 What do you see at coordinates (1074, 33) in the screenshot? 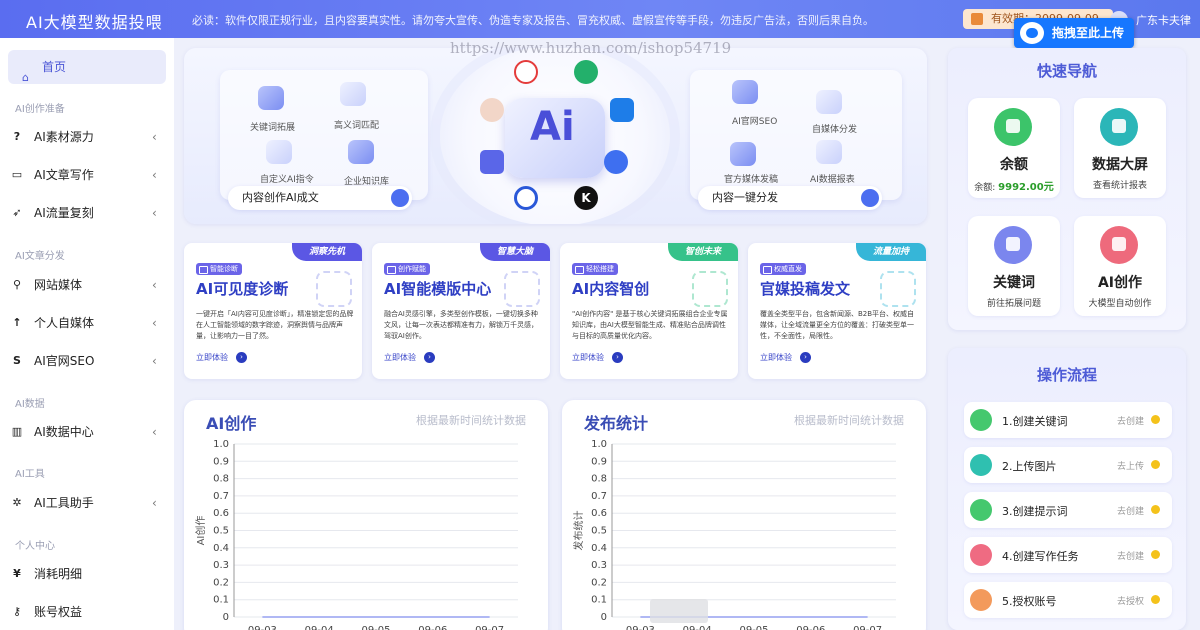
I see `drag-upload-button: 拖拽至此上传` at bounding box center [1074, 33].